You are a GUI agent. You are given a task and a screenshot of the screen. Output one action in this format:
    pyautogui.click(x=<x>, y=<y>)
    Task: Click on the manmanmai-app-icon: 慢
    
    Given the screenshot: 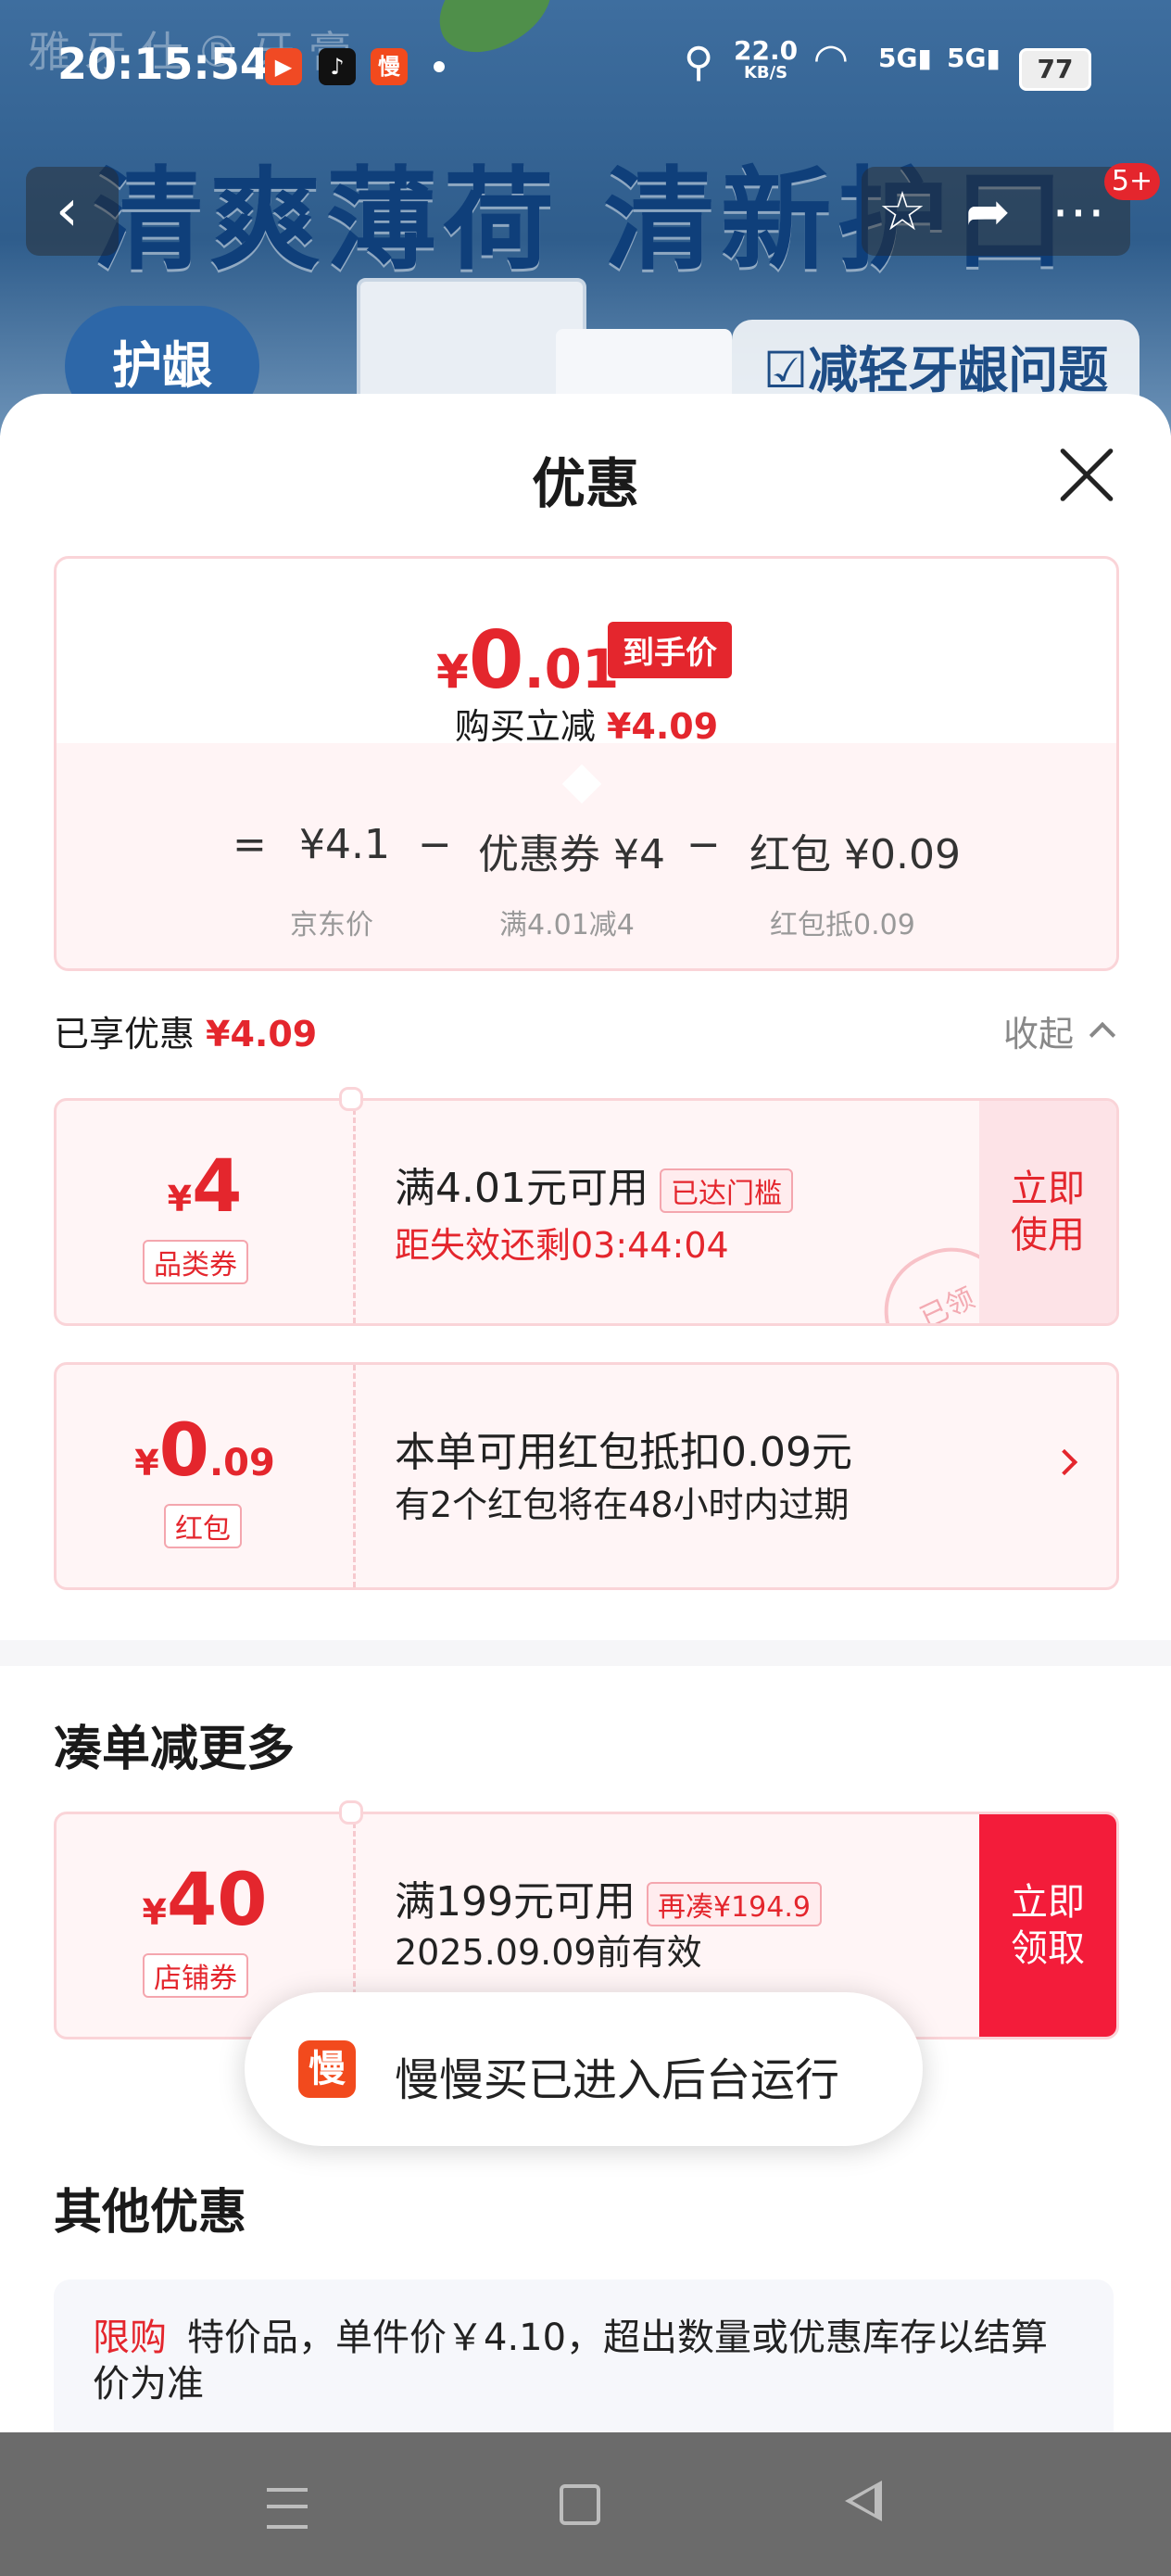 What is the action you would take?
    pyautogui.click(x=390, y=66)
    